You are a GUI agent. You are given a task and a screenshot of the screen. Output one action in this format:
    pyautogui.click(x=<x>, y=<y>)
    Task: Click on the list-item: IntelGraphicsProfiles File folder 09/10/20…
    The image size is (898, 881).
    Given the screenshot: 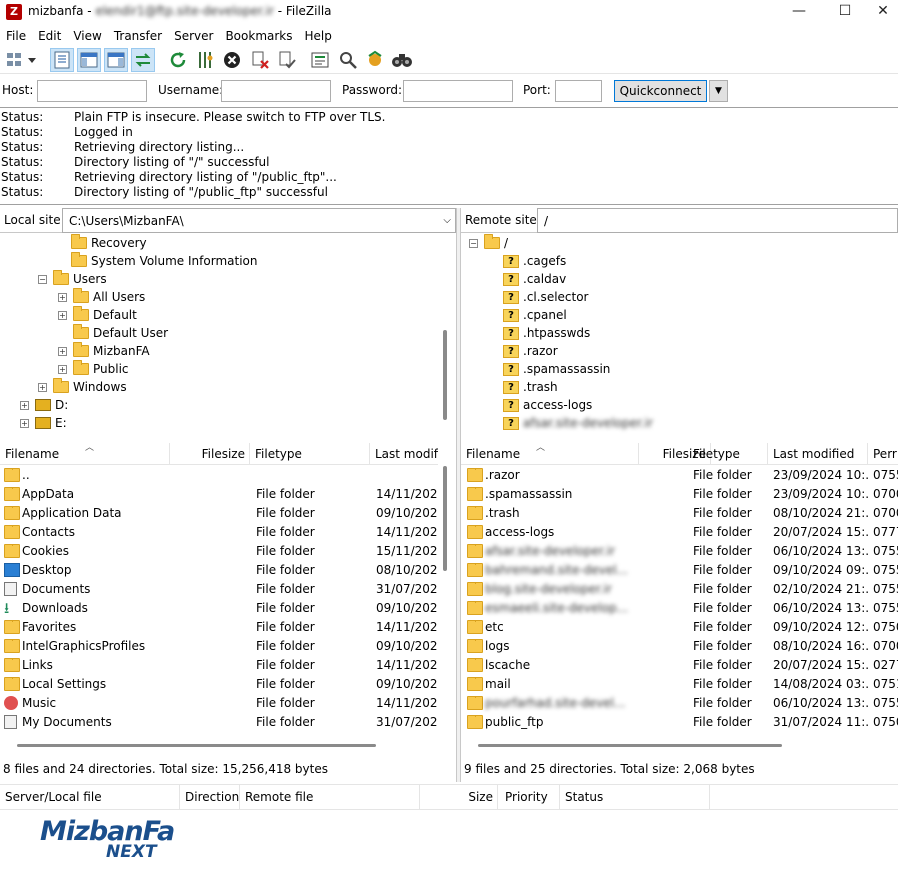 What is the action you would take?
    pyautogui.click(x=220, y=646)
    